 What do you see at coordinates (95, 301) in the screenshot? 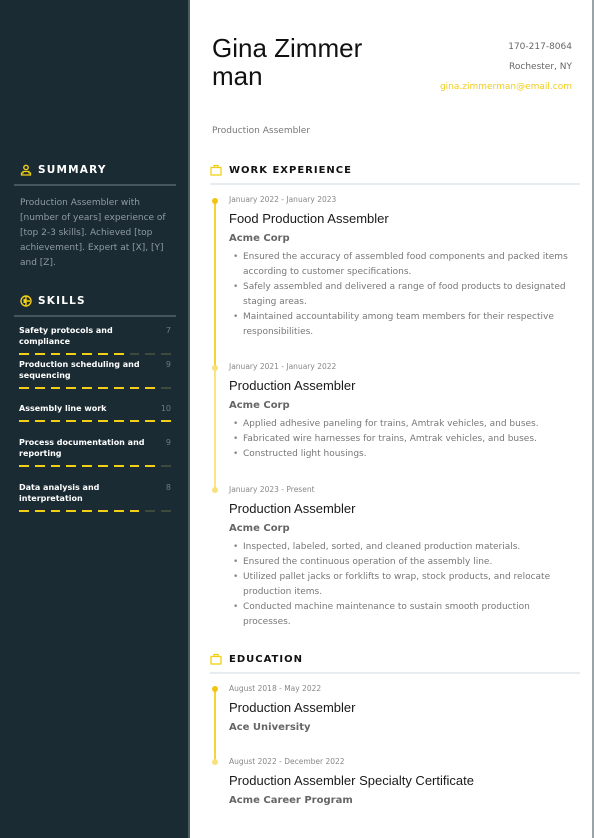
I see `skills-heading: SKILLS` at bounding box center [95, 301].